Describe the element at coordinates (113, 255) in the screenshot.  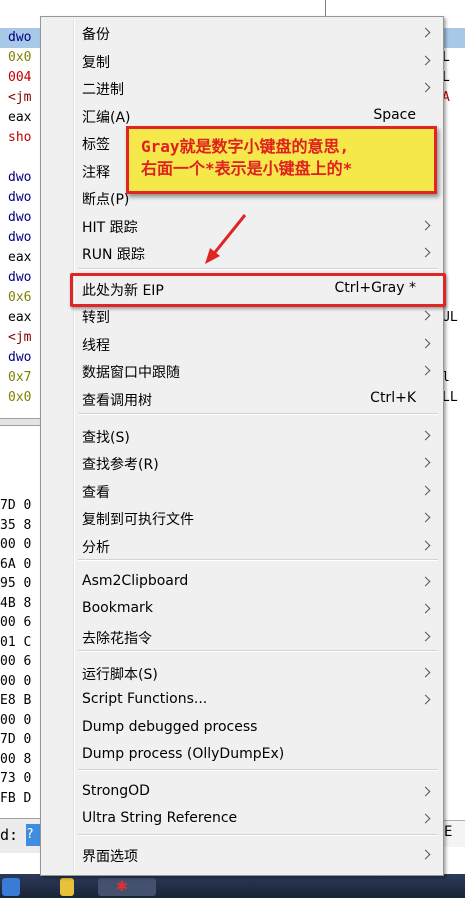
I see `menu-item-label: RUN 跟踪` at that location.